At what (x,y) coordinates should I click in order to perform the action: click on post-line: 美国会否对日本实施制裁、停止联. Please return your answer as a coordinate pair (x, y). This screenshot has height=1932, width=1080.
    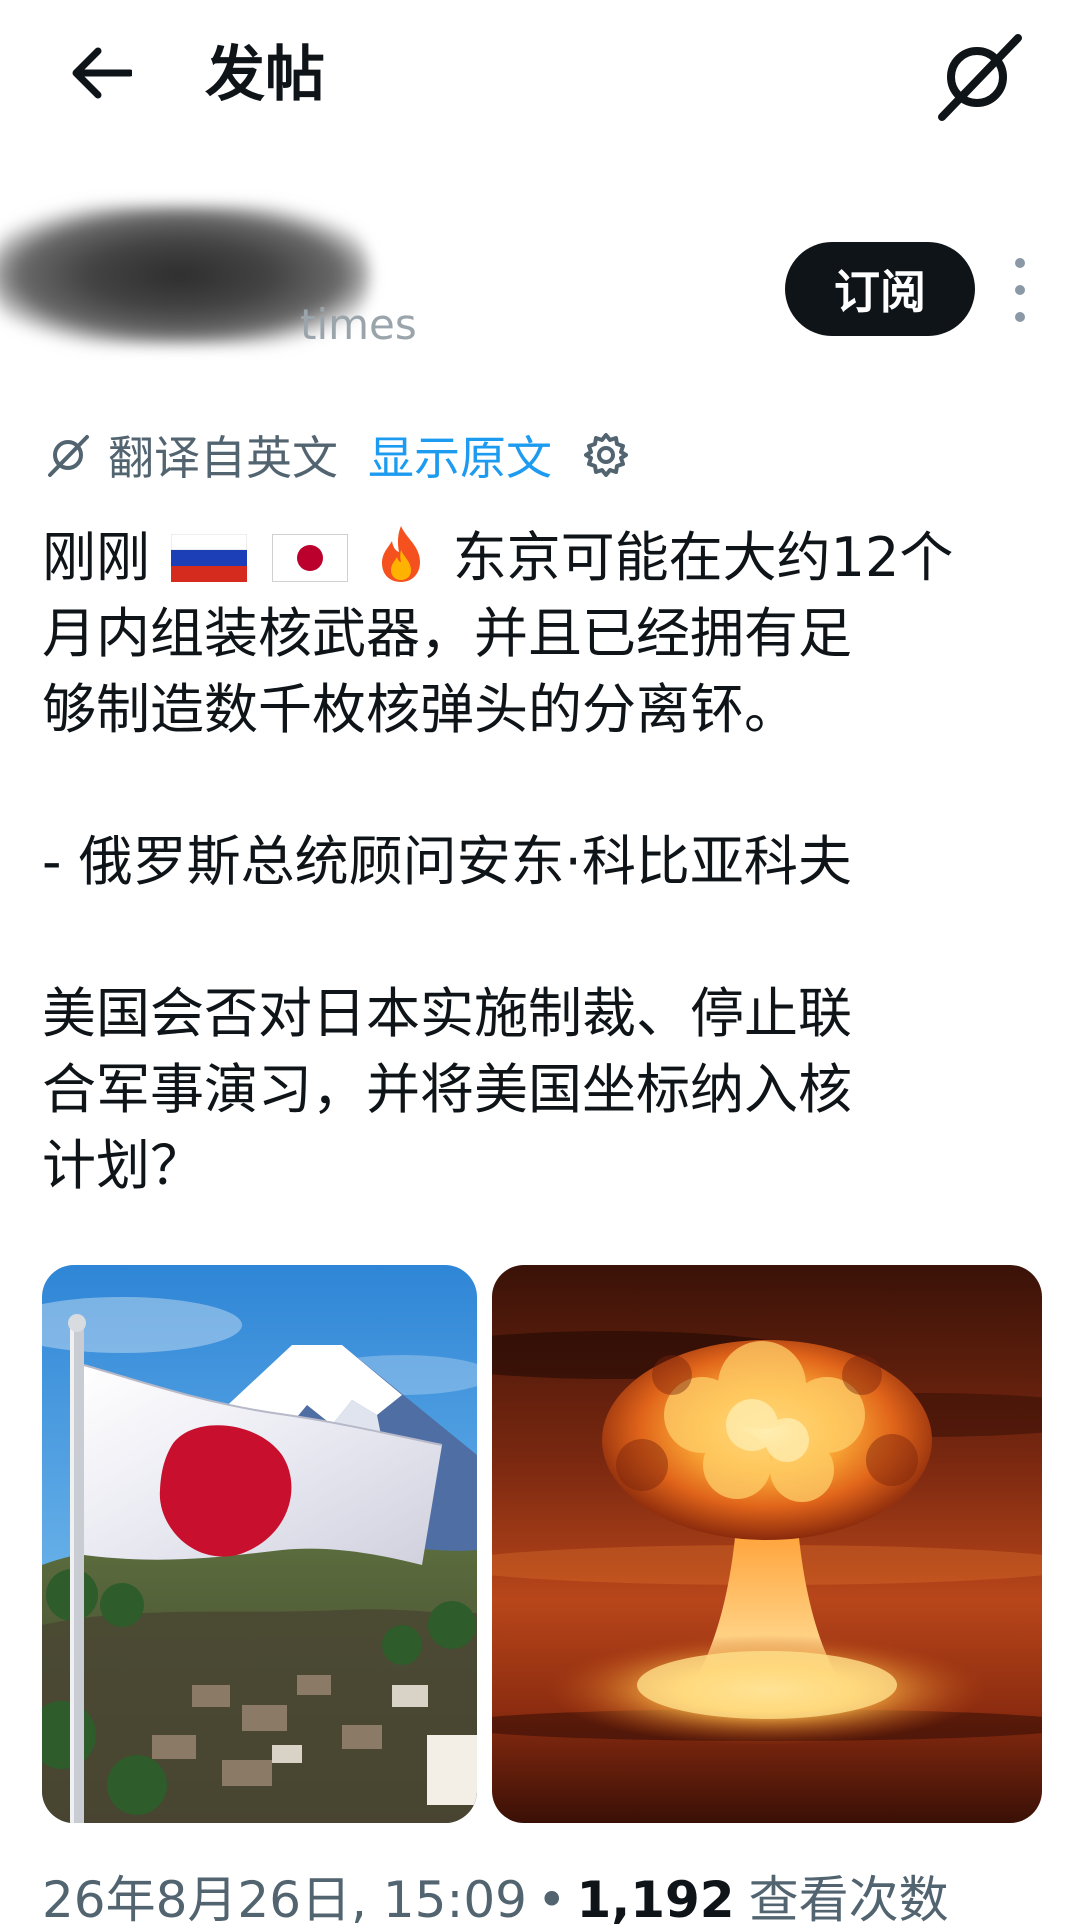
    Looking at the image, I should click on (447, 1013).